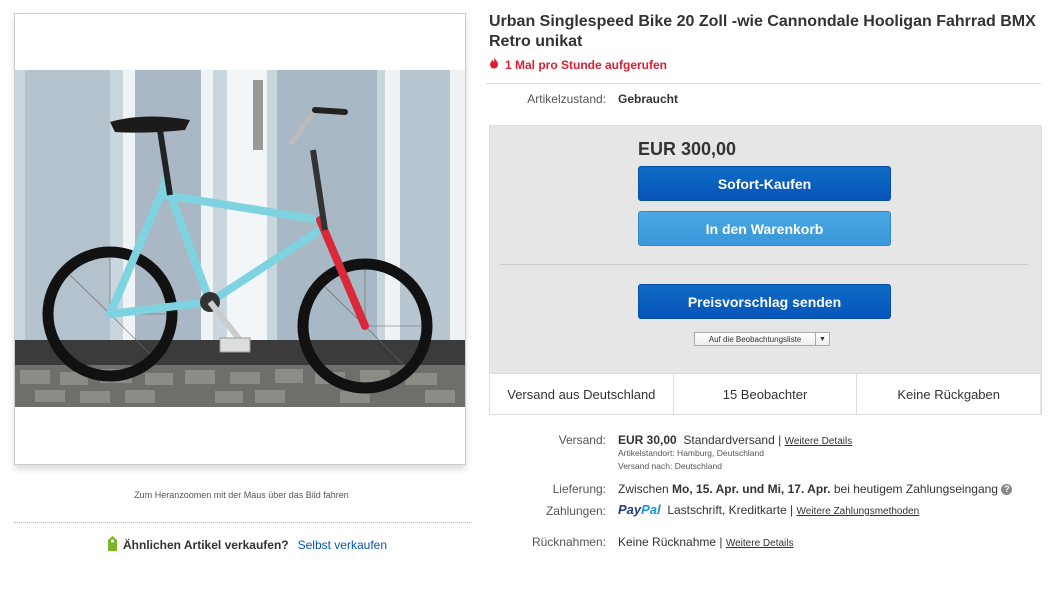  What do you see at coordinates (764, 264) in the screenshot?
I see `buybox-separator` at bounding box center [764, 264].